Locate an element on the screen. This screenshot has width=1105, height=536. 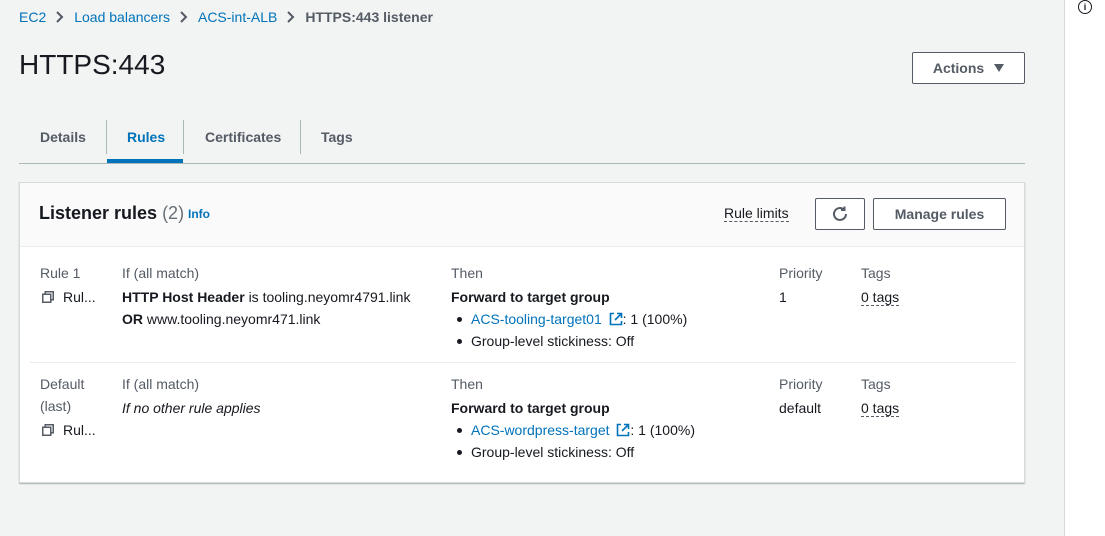
rule-name: Rule 1 is located at coordinates (60, 273).